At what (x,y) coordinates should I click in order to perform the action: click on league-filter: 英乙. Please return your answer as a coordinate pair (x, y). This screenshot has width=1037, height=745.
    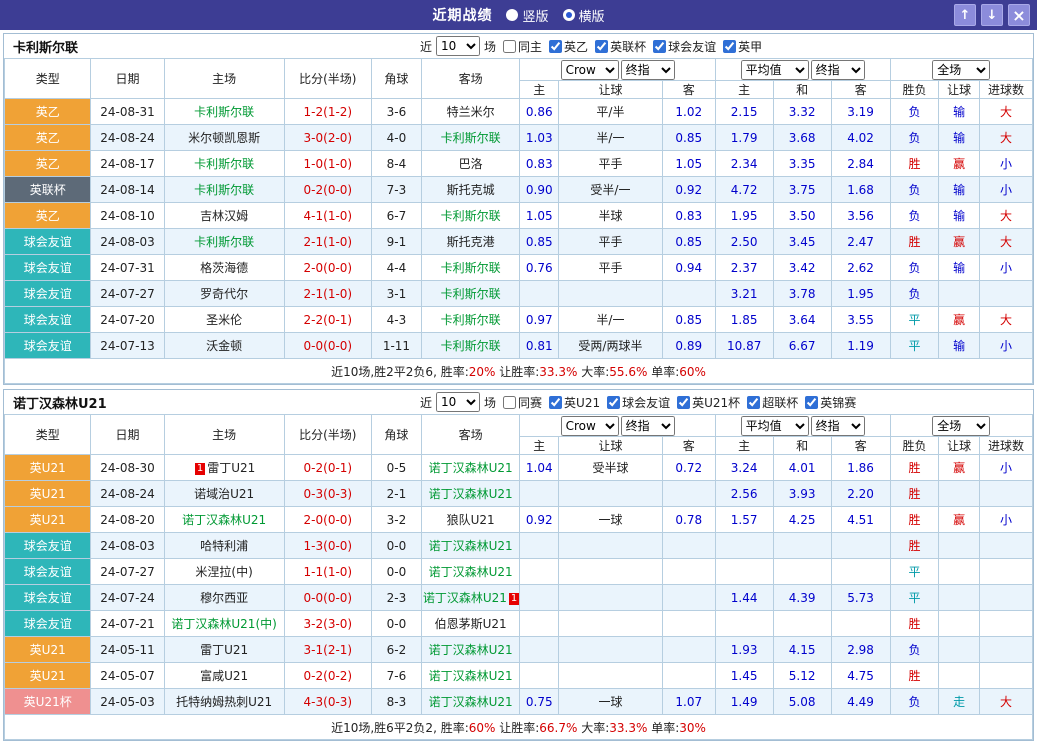
    Looking at the image, I should click on (566, 46).